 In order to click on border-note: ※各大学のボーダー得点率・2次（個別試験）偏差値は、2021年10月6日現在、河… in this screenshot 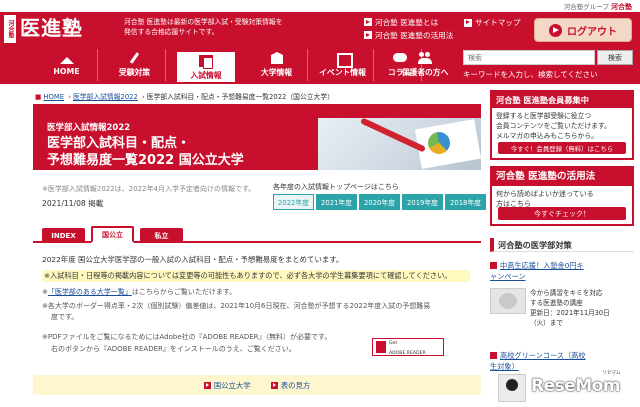, I will do `click(236, 306)`.